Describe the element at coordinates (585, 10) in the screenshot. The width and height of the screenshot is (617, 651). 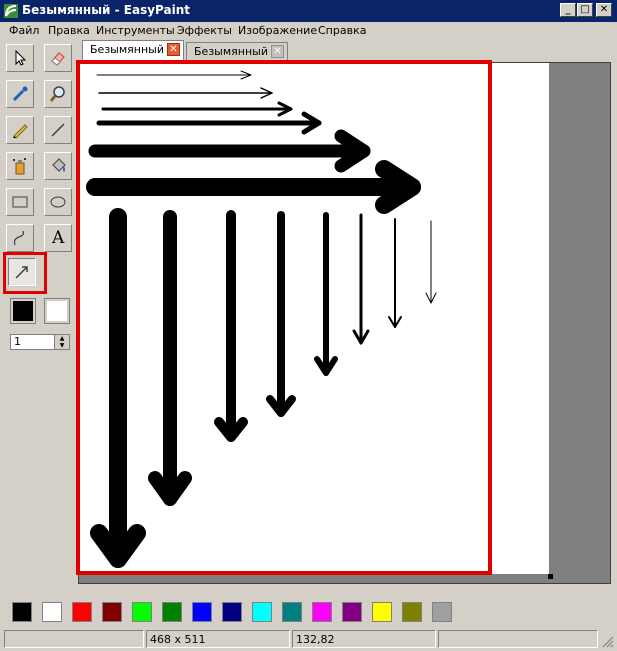
I see `maximize-button: □` at that location.